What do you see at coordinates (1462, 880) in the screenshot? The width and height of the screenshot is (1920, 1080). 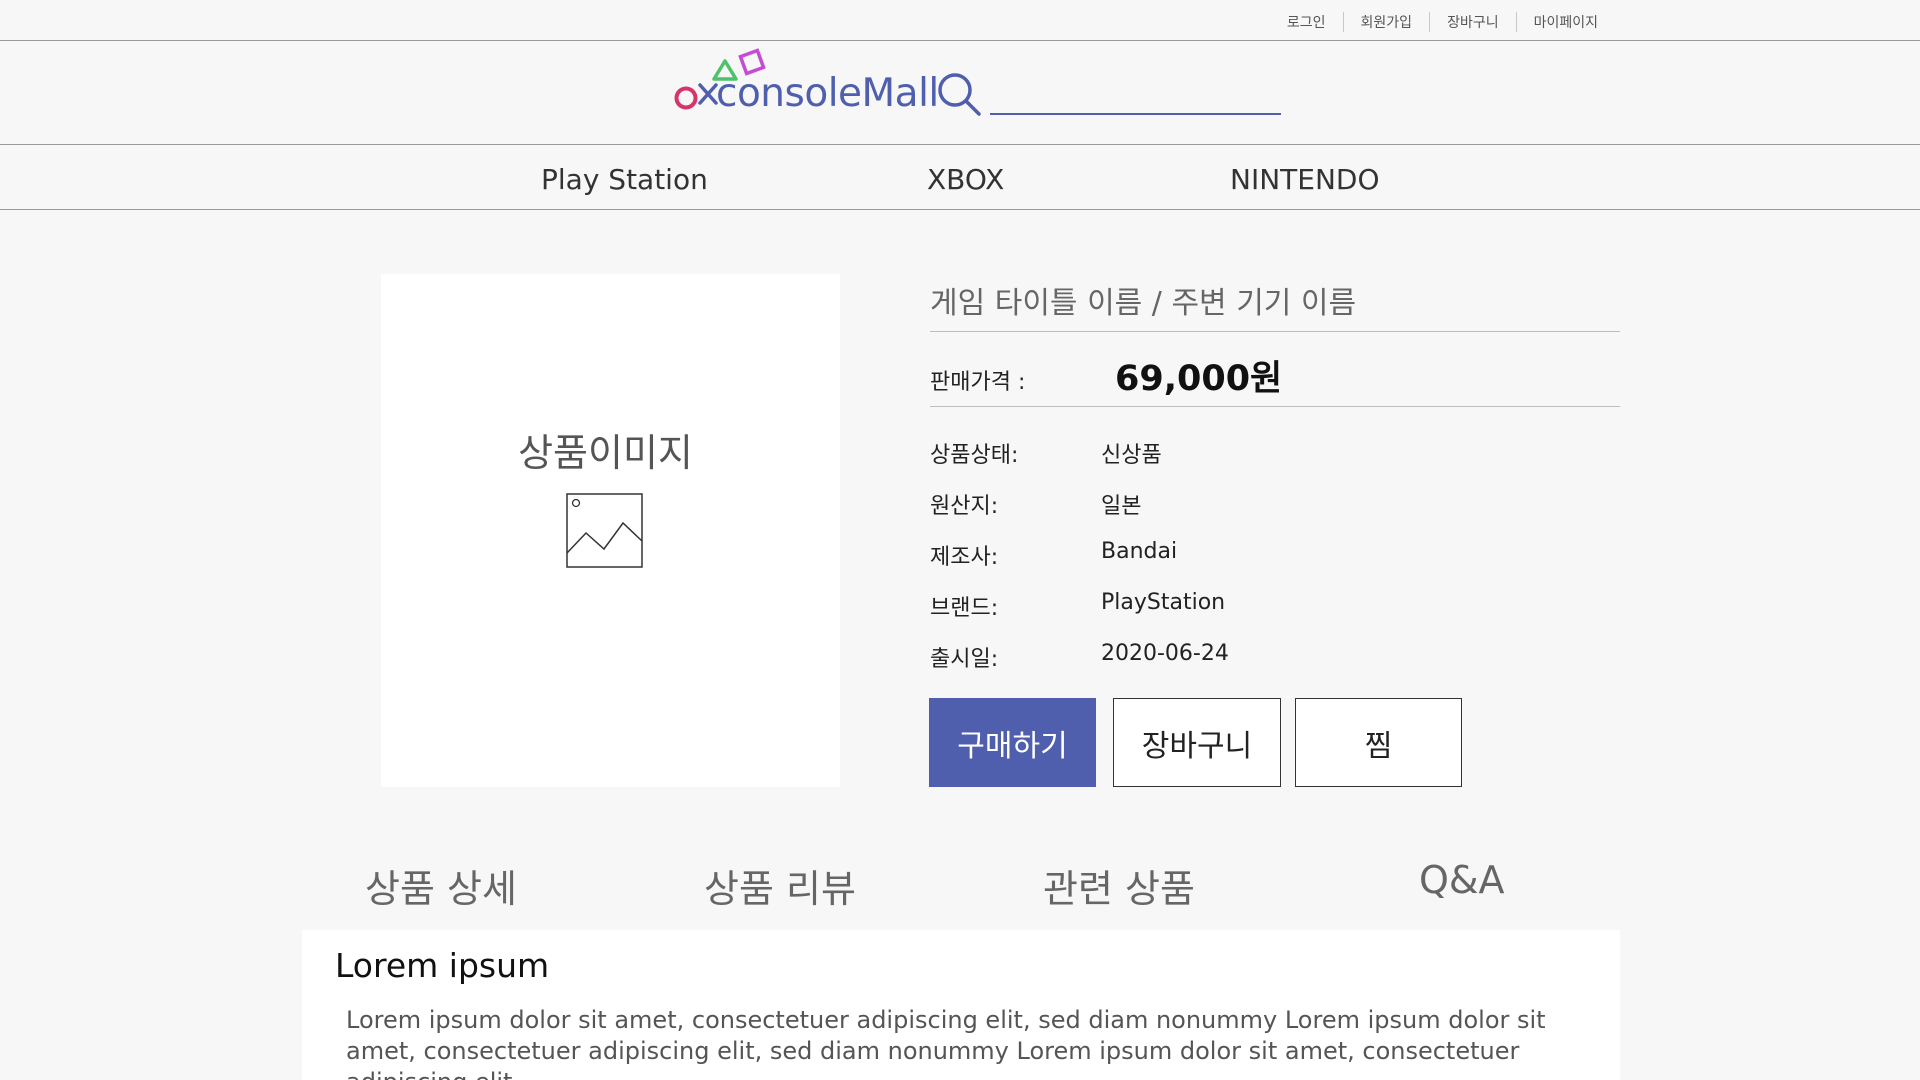 I see `tab-qna: Q&A` at bounding box center [1462, 880].